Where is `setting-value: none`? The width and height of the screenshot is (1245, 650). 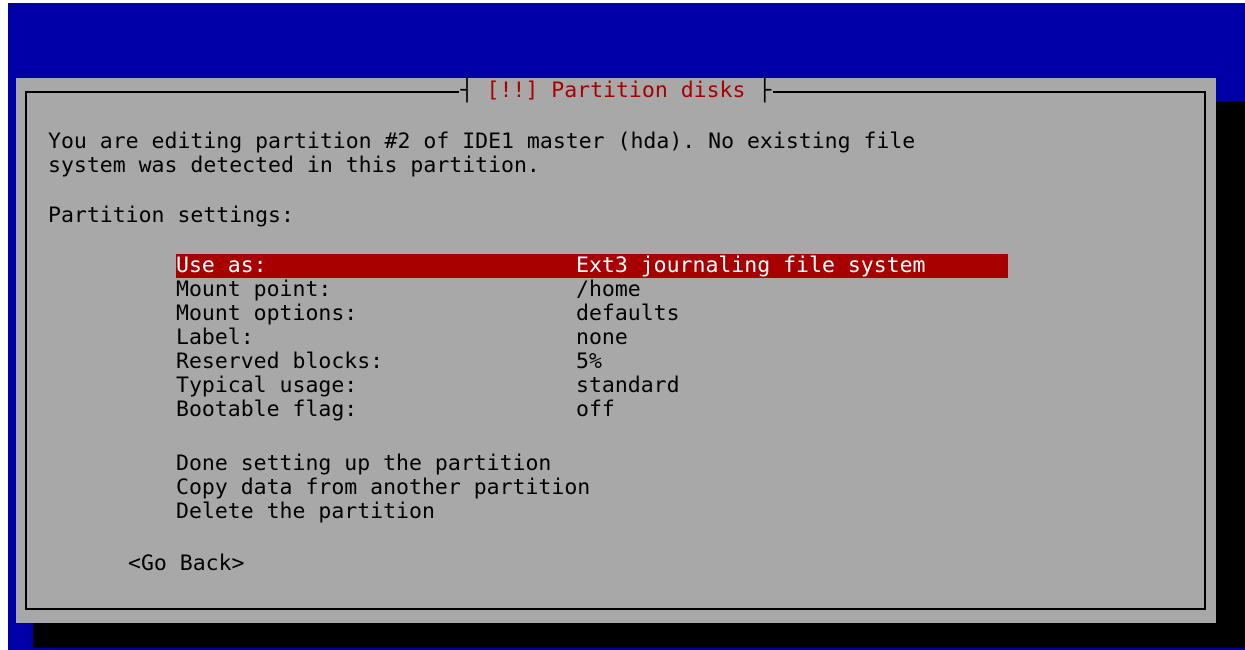 setting-value: none is located at coordinates (602, 337).